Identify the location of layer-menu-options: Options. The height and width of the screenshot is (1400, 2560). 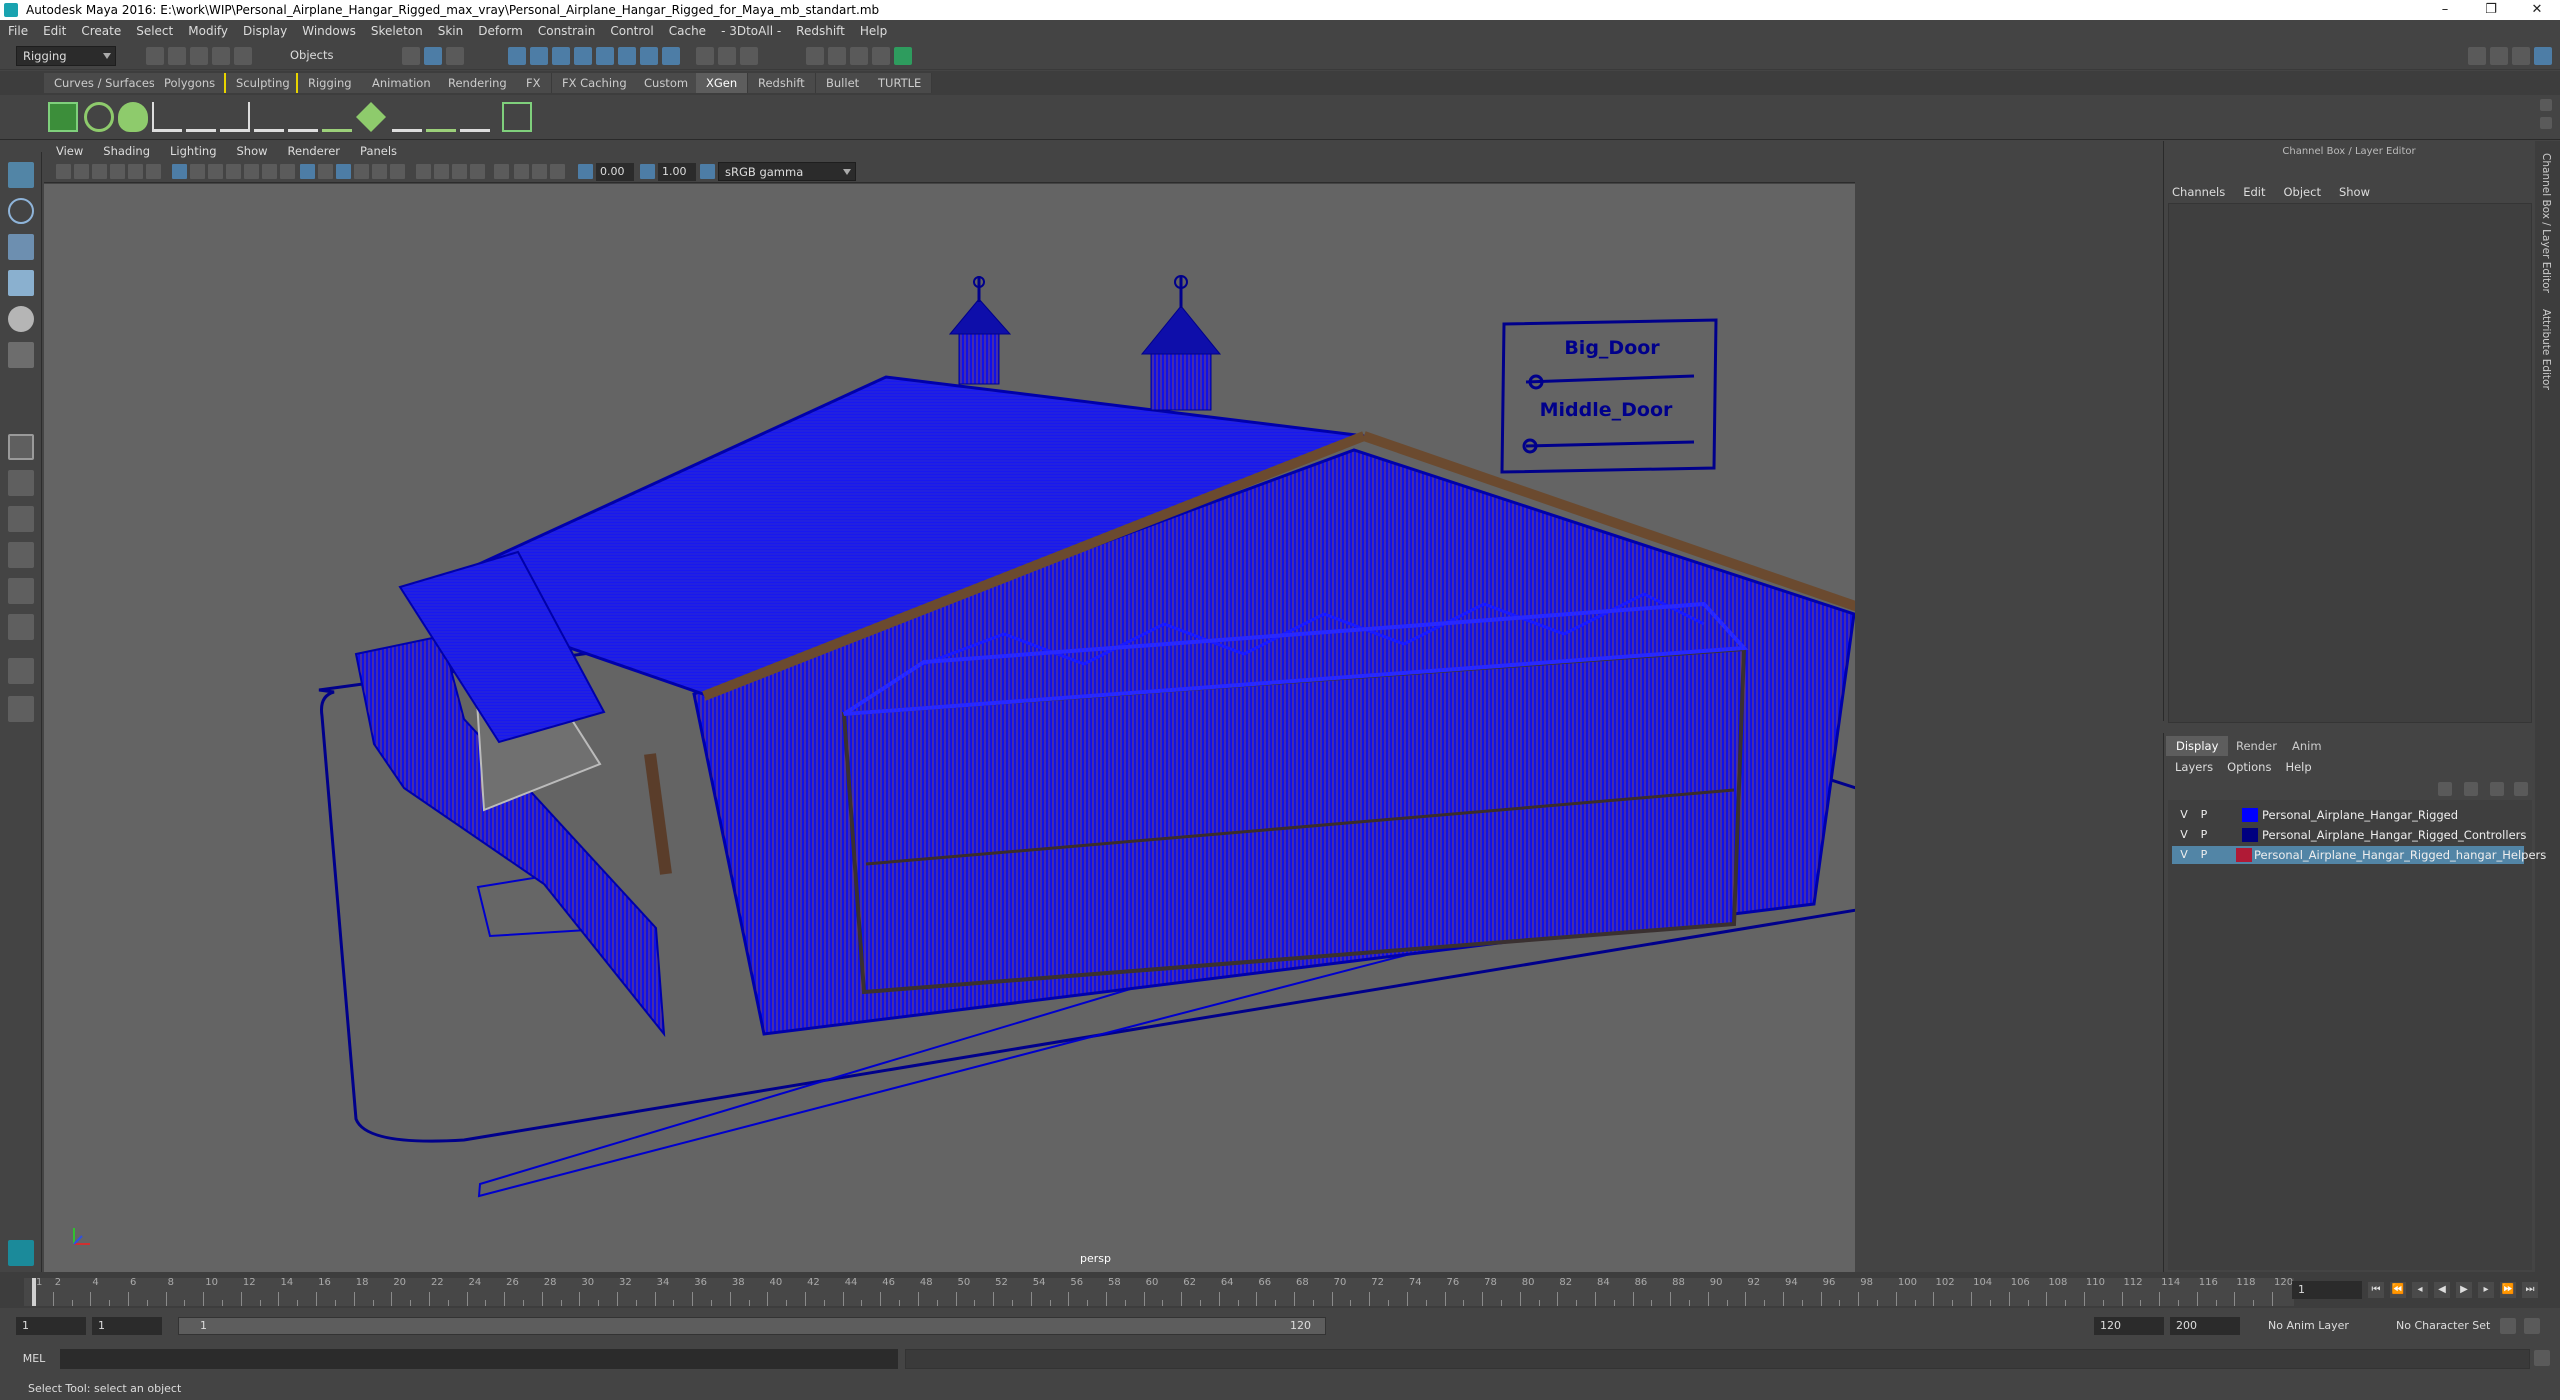
(2249, 767).